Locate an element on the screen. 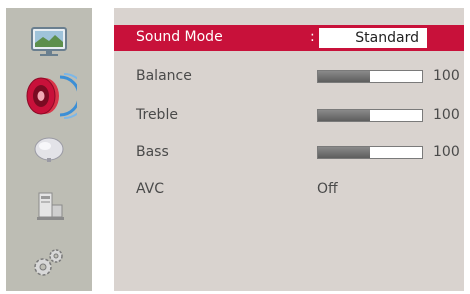  menu-row-treble: Treble 100 is located at coordinates (289, 116).